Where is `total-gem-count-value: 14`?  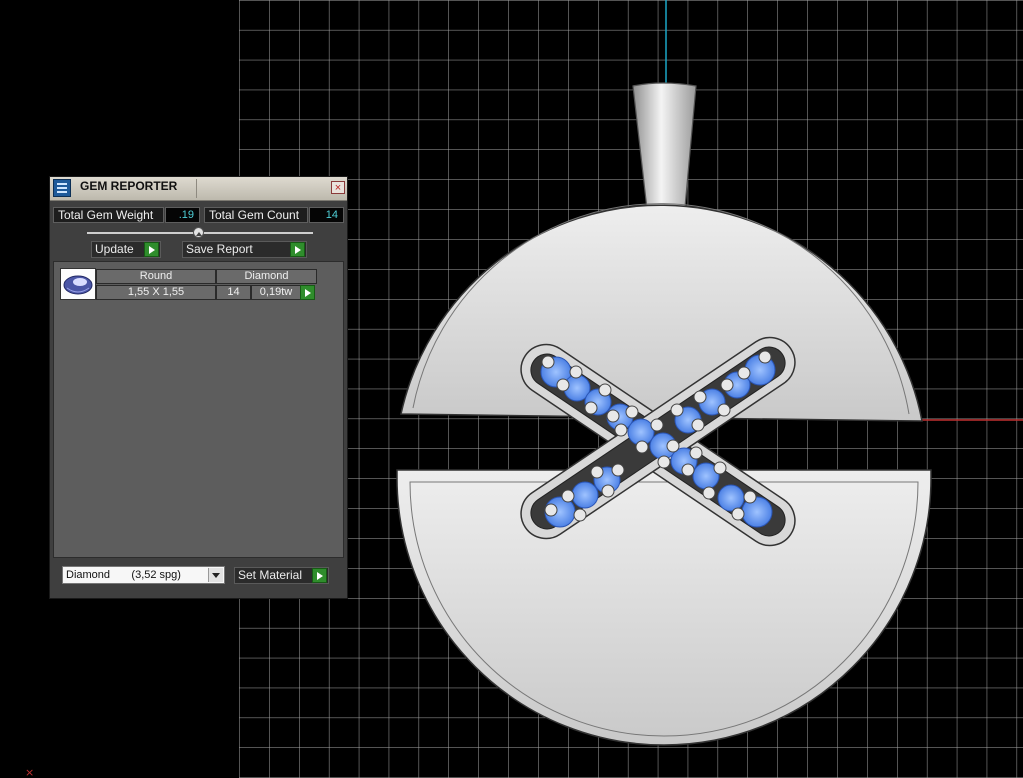 total-gem-count-value: 14 is located at coordinates (326, 215).